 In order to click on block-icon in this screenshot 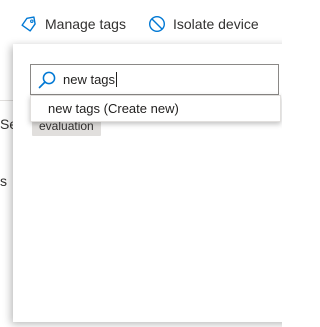, I will do `click(157, 24)`.